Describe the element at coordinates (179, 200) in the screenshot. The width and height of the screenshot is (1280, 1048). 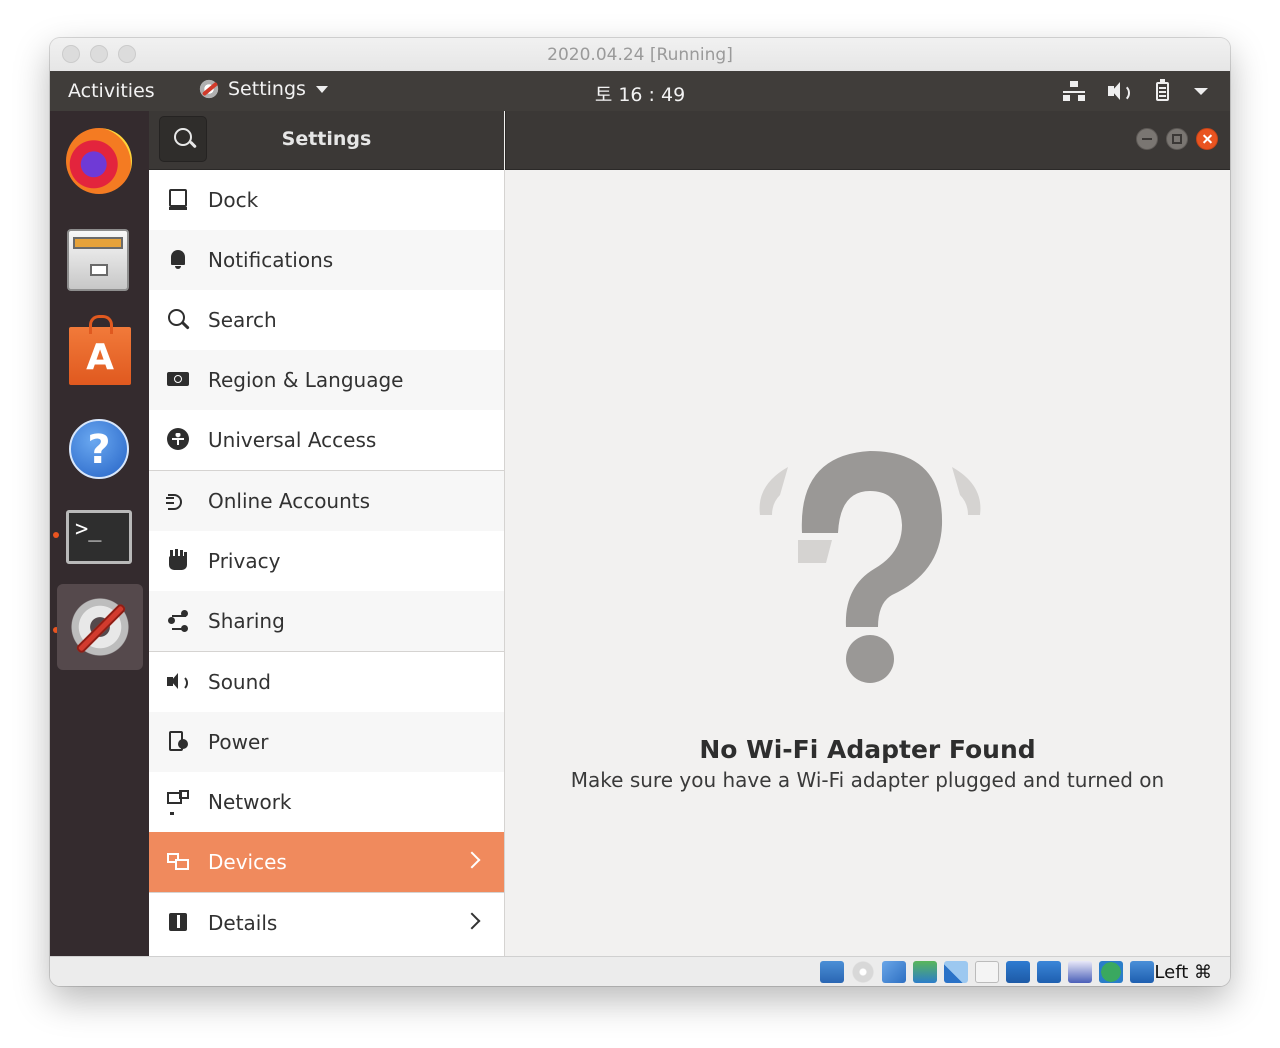
I see `dock-icon` at that location.